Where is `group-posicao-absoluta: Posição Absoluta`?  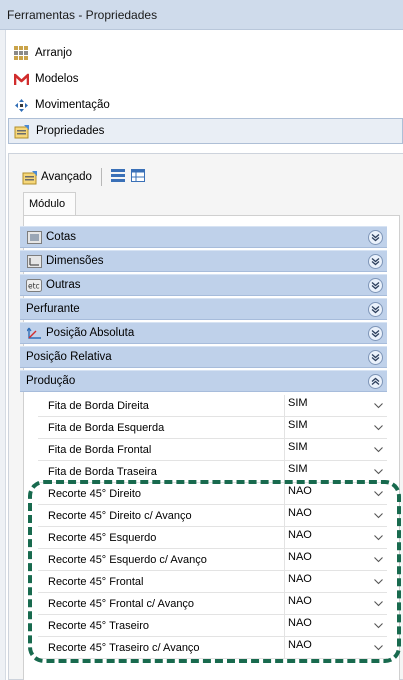
group-posicao-absoluta: Posição Absoluta is located at coordinates (203, 333).